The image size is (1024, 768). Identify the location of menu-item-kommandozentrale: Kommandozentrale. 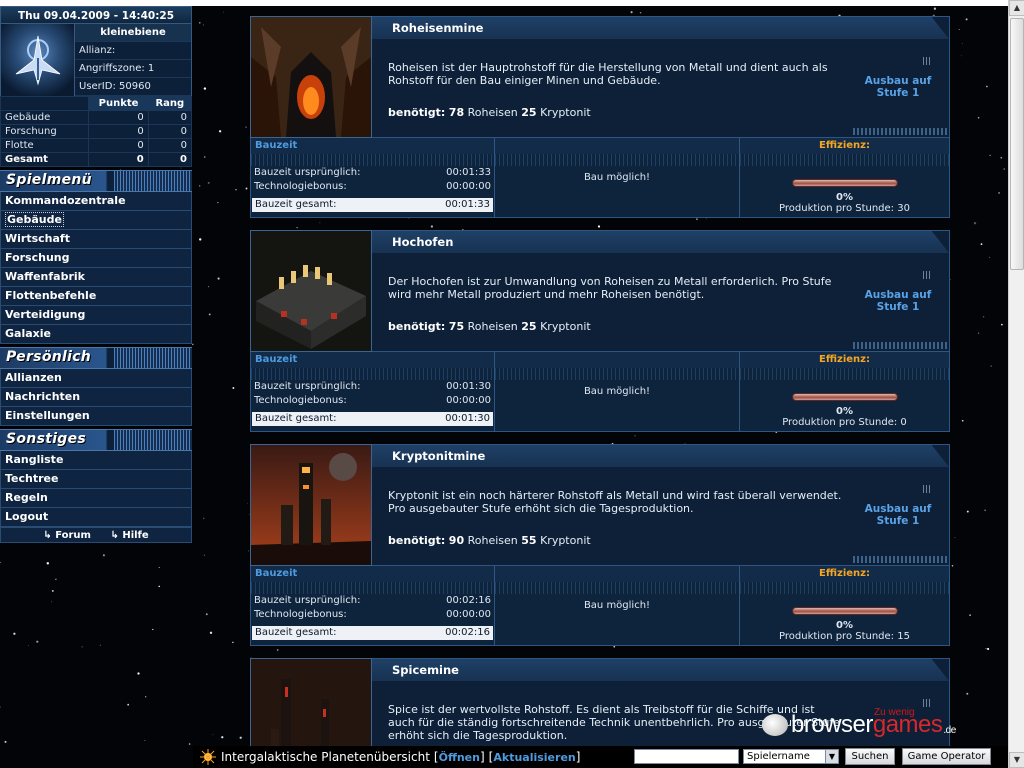
(96, 201).